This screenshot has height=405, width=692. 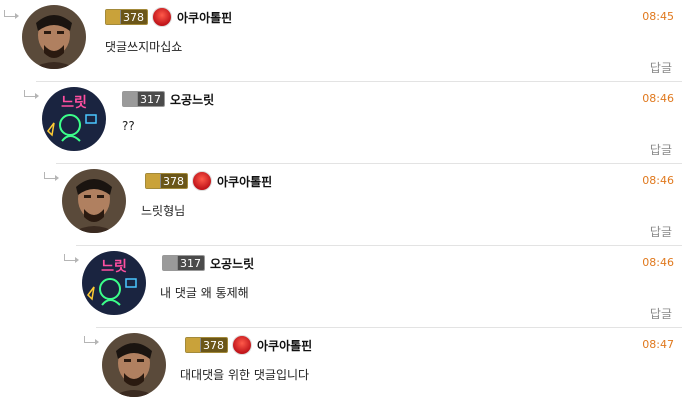 What do you see at coordinates (128, 126) in the screenshot?
I see `comment-text: ??` at bounding box center [128, 126].